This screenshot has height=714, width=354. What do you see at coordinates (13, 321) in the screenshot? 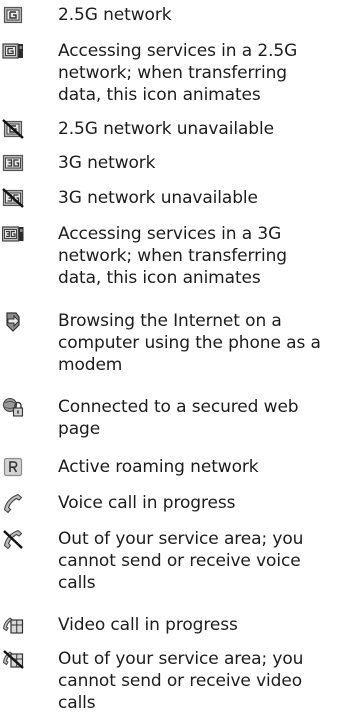
I see `modem-browsing-icon` at bounding box center [13, 321].